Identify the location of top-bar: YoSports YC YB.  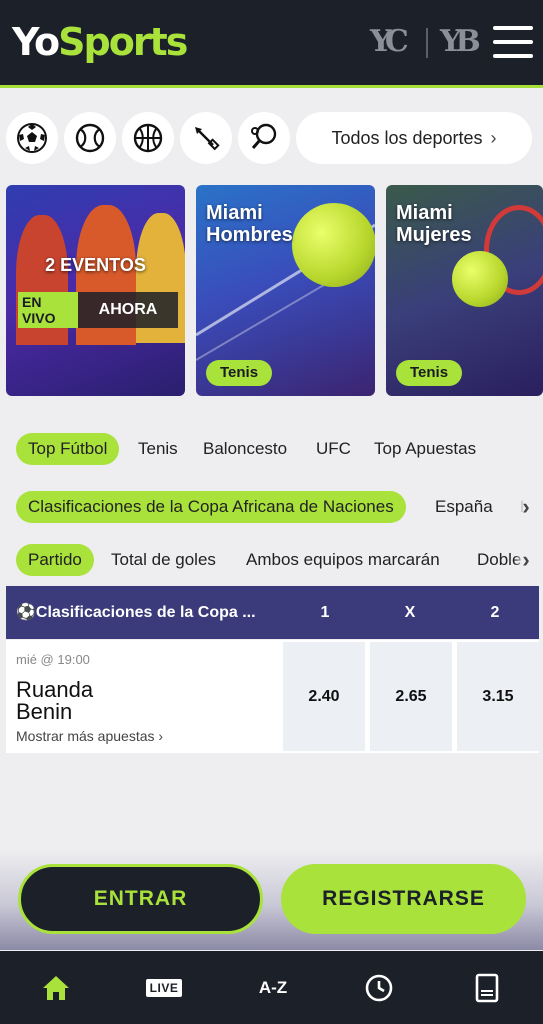
(271, 44).